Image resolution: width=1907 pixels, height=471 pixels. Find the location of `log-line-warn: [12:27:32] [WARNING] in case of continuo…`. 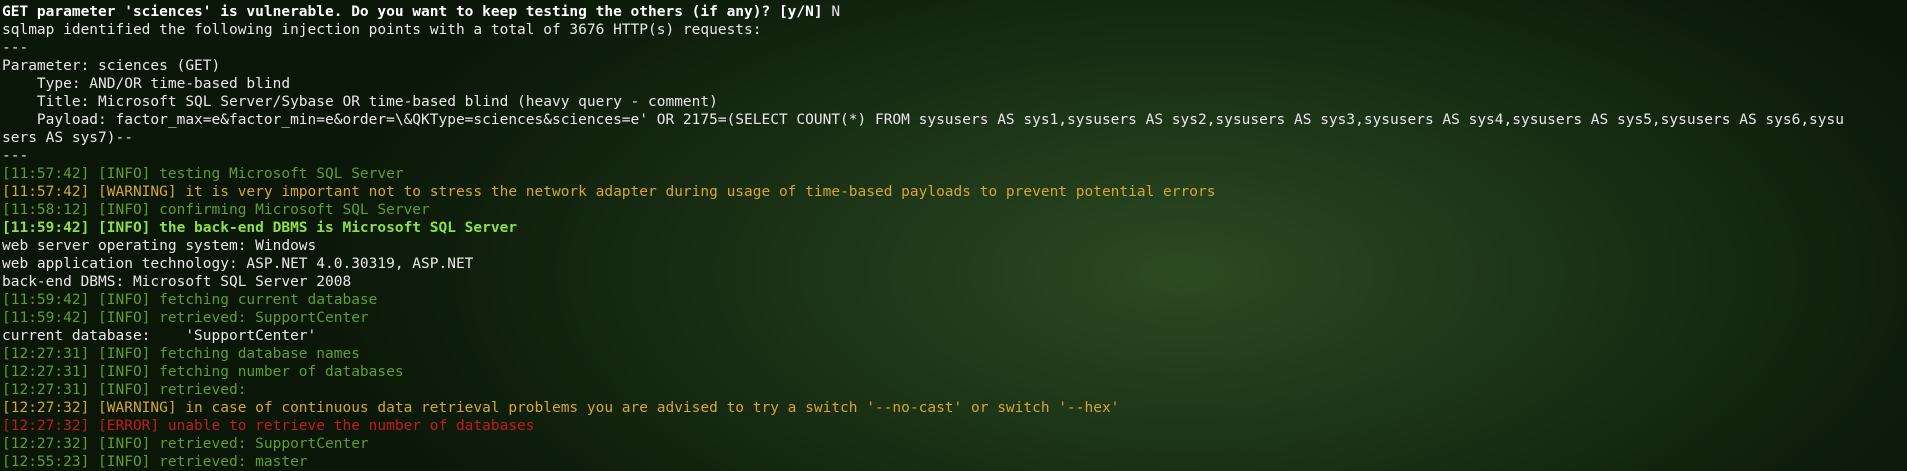

log-line-warn: [12:27:32] [WARNING] in case of continuo… is located at coordinates (561, 408).